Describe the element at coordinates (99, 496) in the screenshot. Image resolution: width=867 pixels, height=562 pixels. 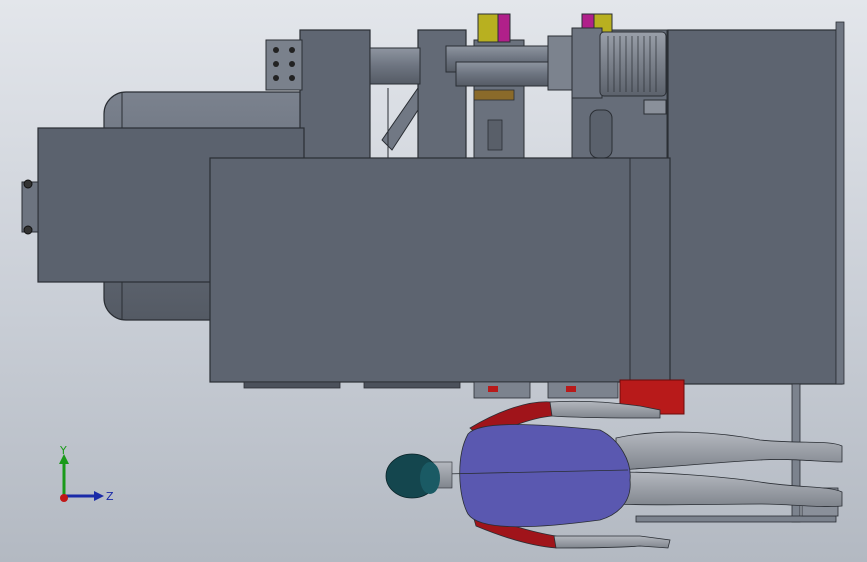
I see `z-axis-arrow` at that location.